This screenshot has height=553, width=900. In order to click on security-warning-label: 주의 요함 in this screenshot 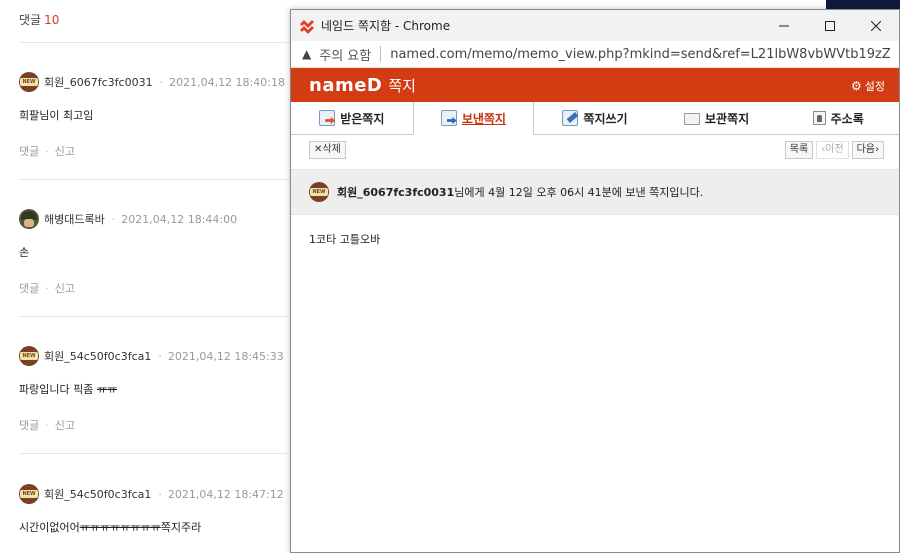, I will do `click(345, 54)`.